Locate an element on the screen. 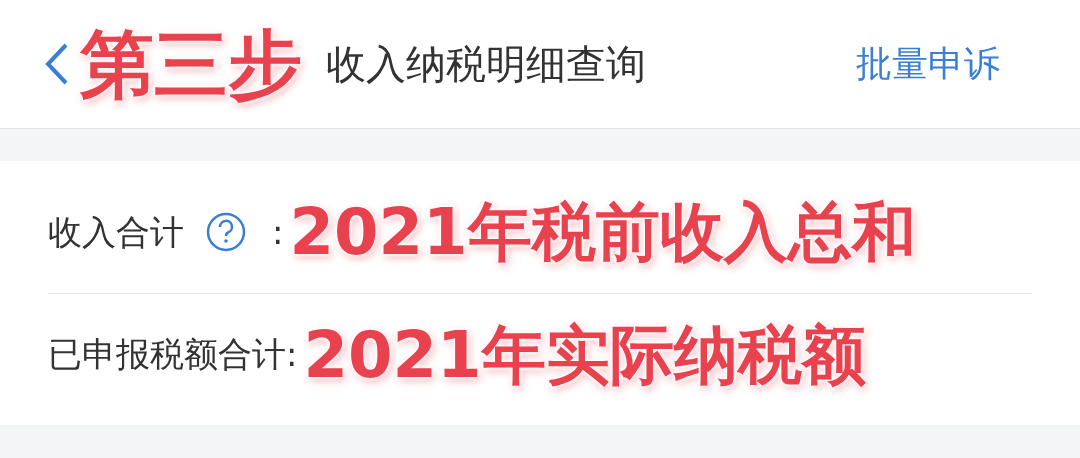 The image size is (1080, 458). annotation-text: 2021年税前收入总和 is located at coordinates (602, 232).